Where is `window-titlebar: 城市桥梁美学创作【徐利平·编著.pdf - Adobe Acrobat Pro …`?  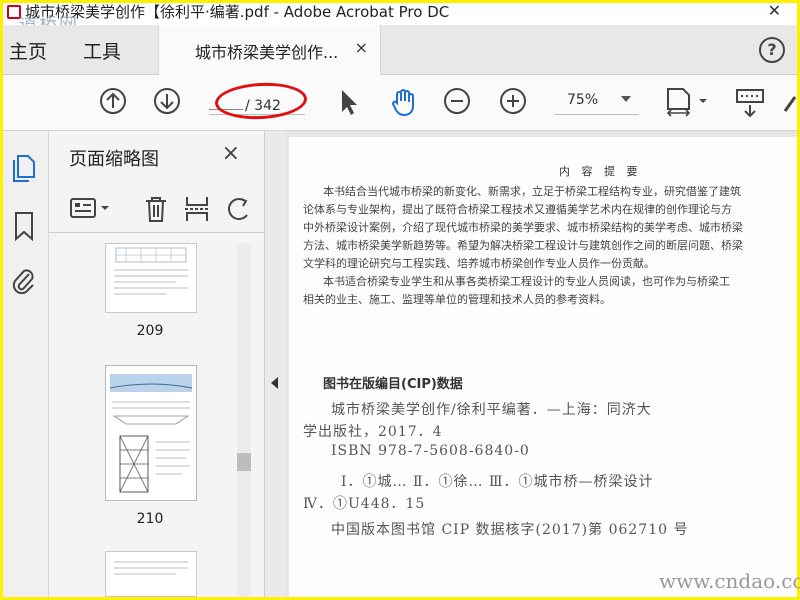
window-titlebar: 城市桥梁美学创作【徐利平·编著.pdf - Adobe Acrobat Pro … is located at coordinates (400, 14).